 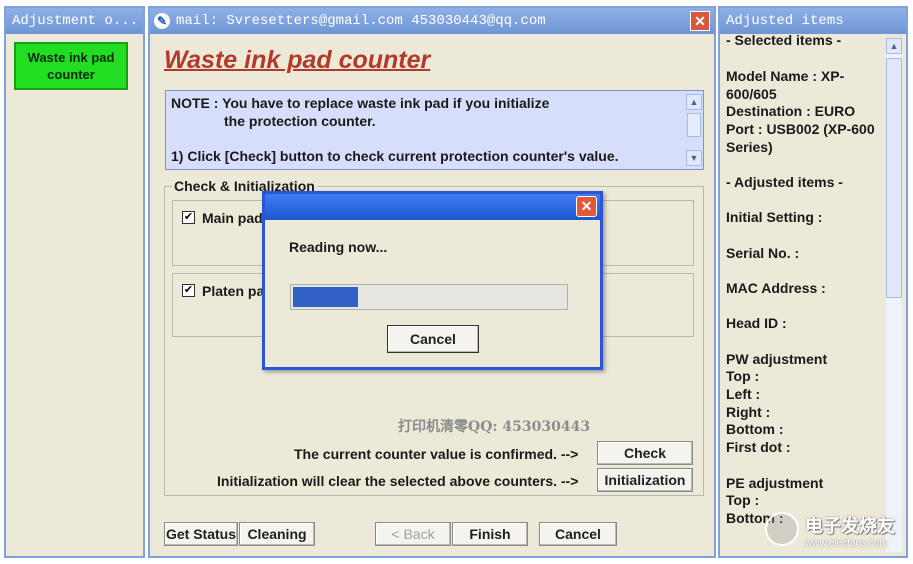 I want to click on elecfans-logo: 电子发烧友 www.elecfans.com, so click(x=835, y=533).